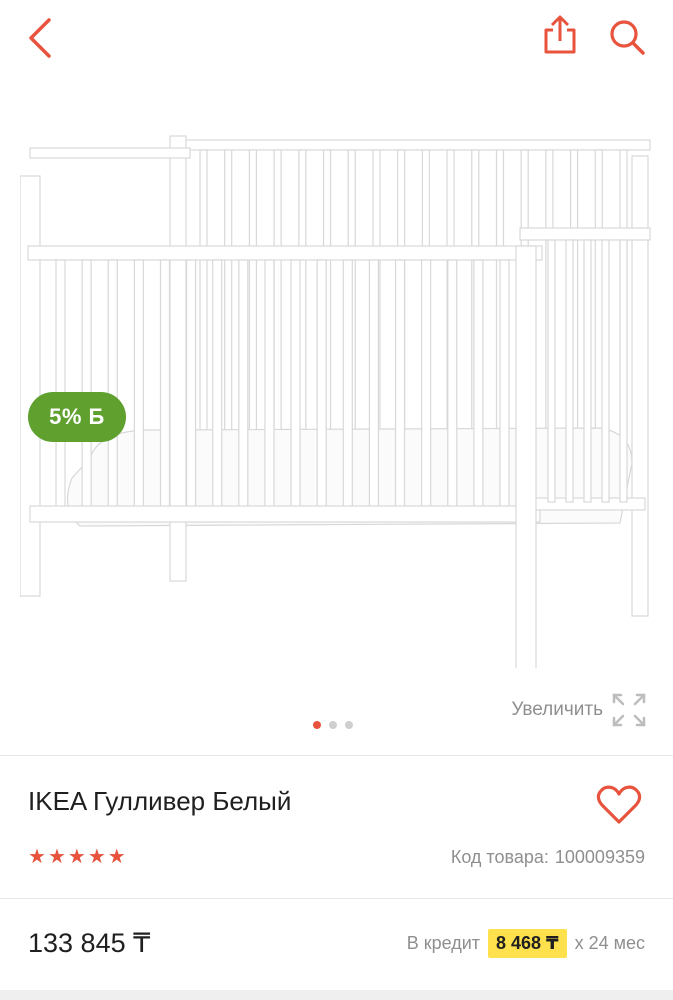 The height and width of the screenshot is (1000, 673). What do you see at coordinates (443, 943) in the screenshot?
I see `credit-prefix: В кредит` at bounding box center [443, 943].